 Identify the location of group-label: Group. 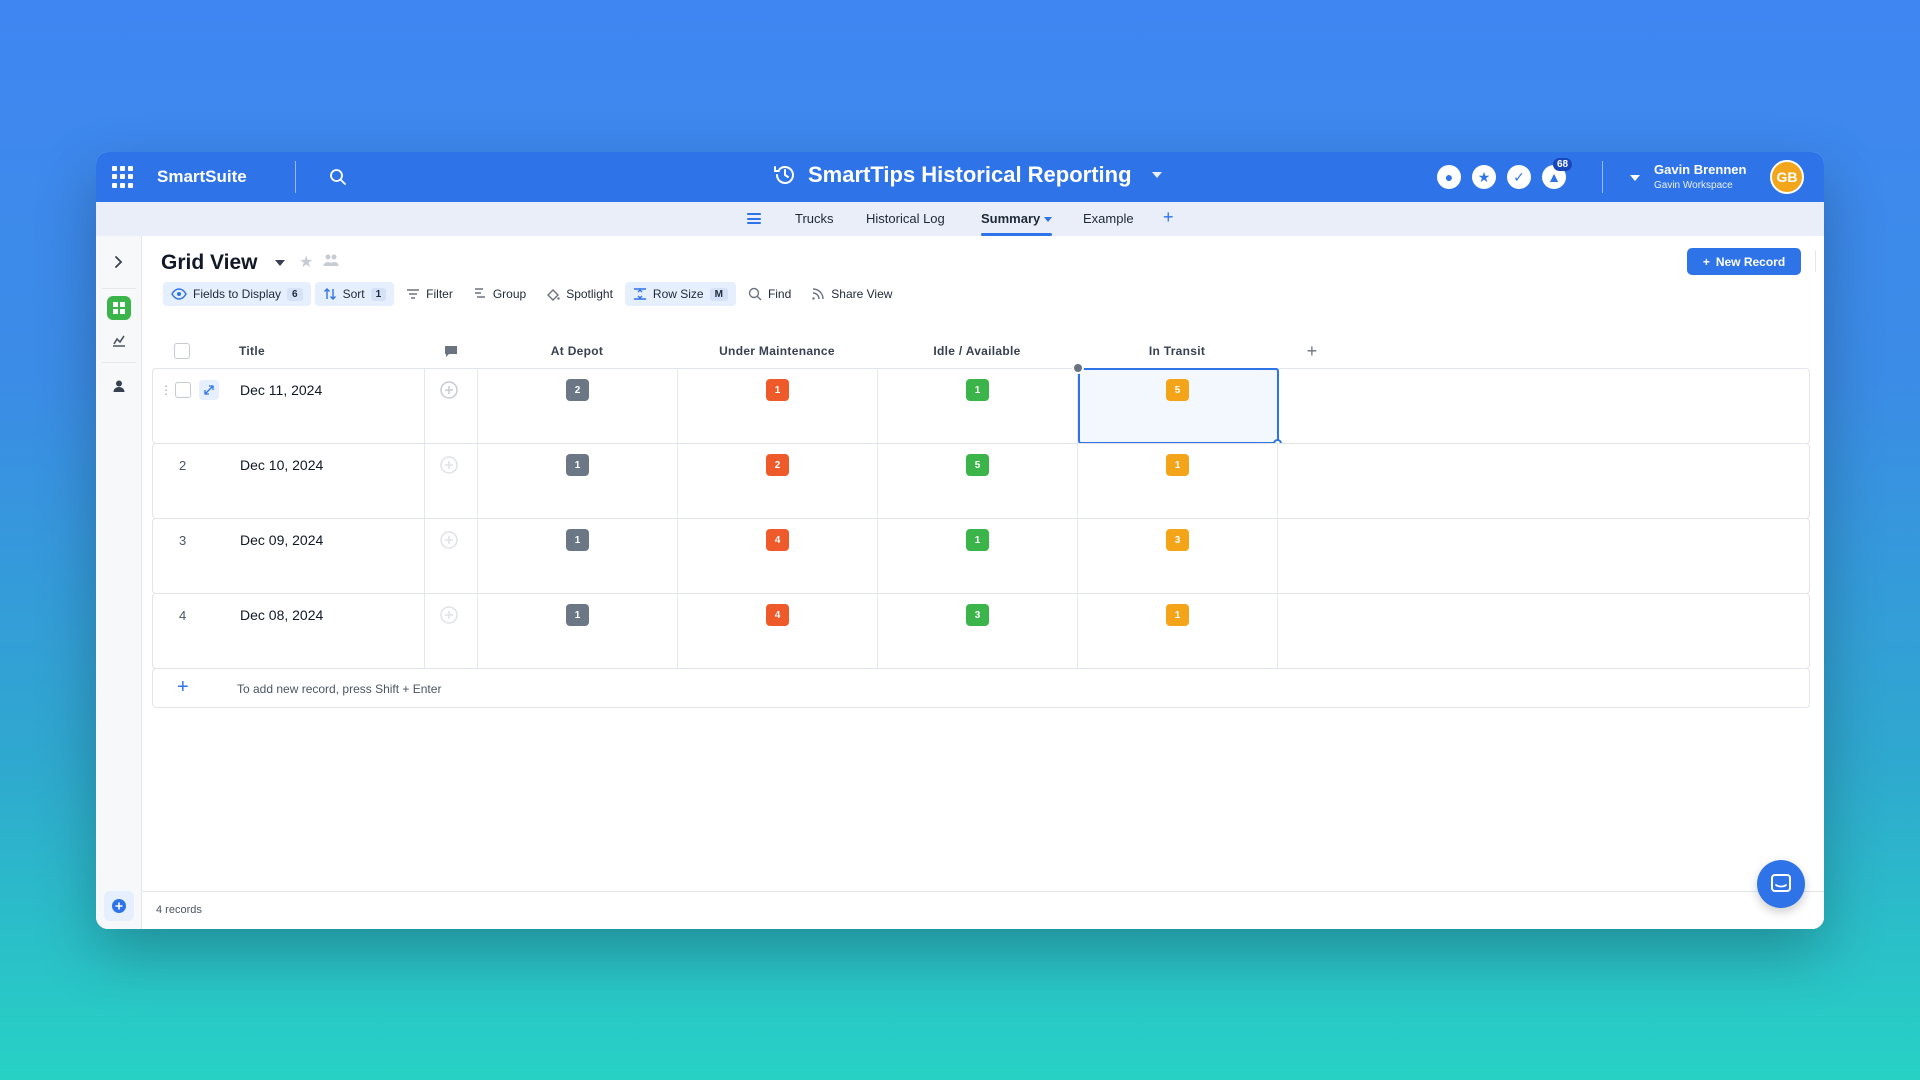
(509, 294).